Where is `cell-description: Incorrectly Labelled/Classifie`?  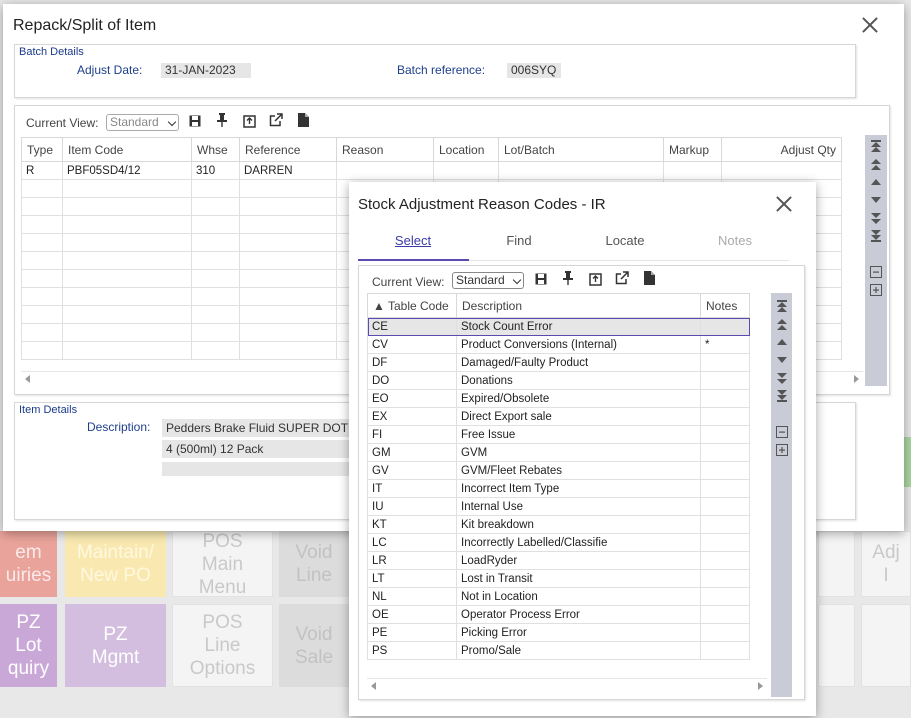
cell-description: Incorrectly Labelled/Classifie is located at coordinates (578, 542).